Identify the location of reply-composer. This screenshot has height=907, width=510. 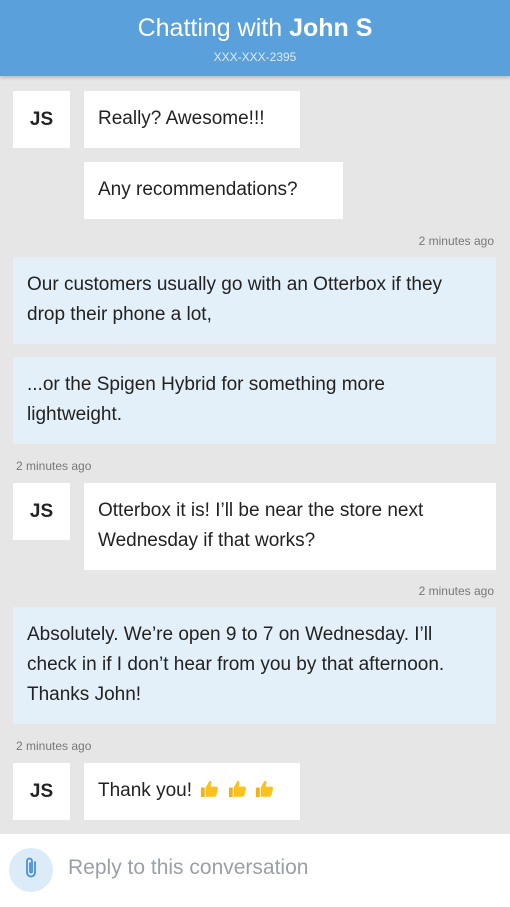
(255, 870).